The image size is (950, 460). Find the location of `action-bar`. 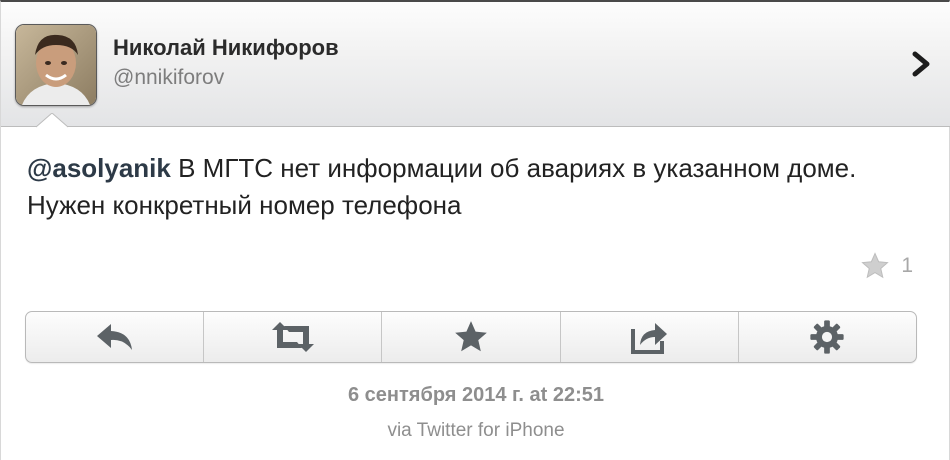

action-bar is located at coordinates (471, 337).